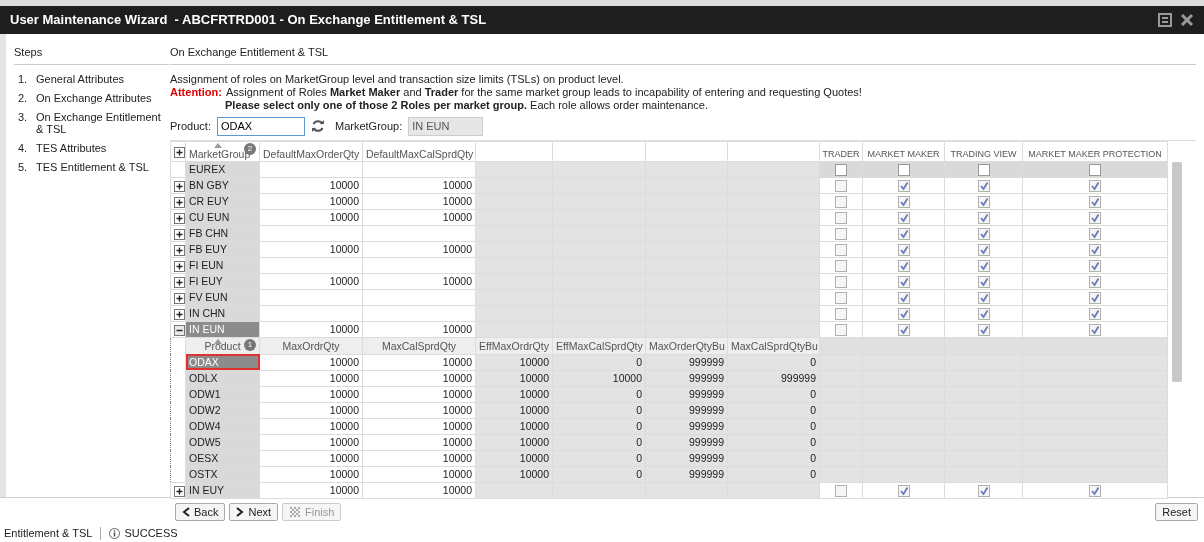 The height and width of the screenshot is (542, 1204). I want to click on step-item: General Attributes, so click(80, 78).